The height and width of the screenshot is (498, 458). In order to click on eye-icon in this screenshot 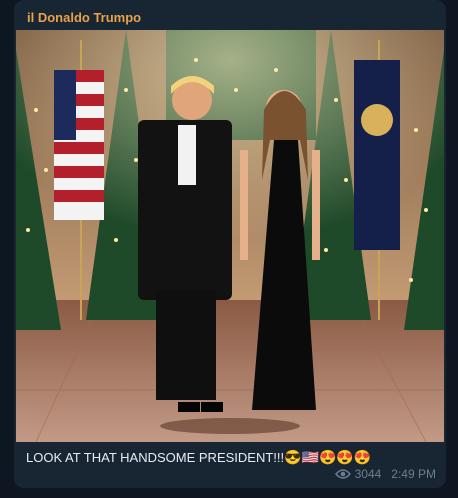, I will do `click(342, 474)`.